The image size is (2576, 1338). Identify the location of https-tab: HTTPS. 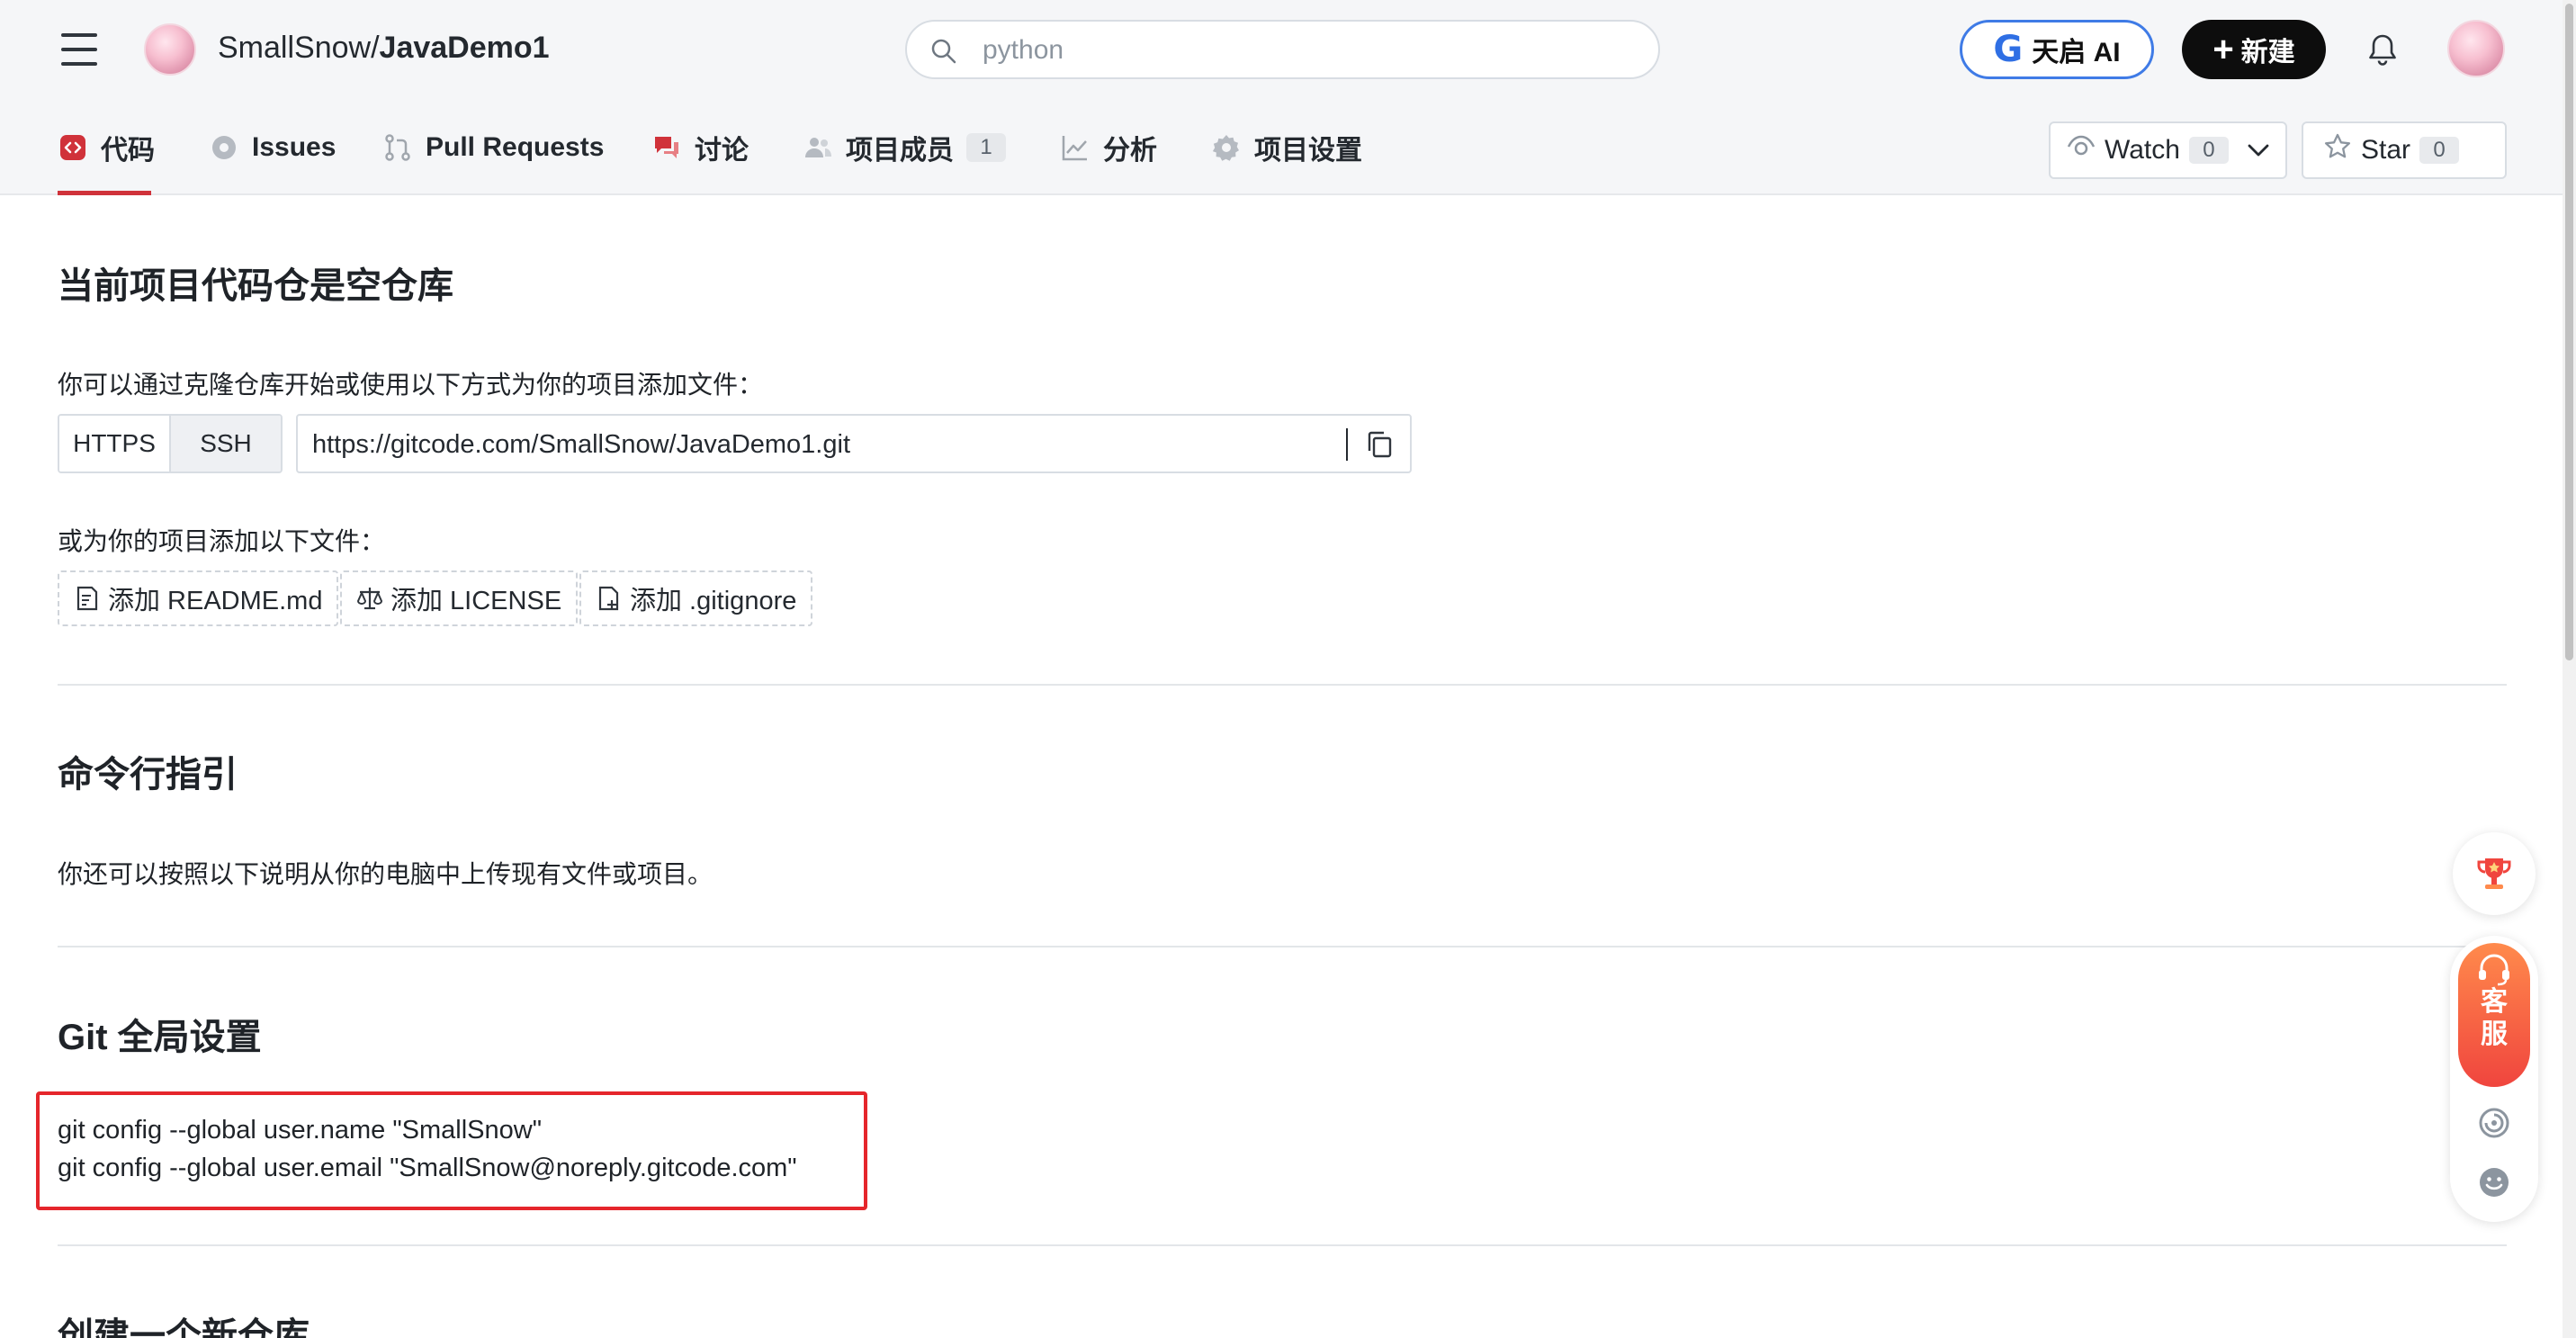
(115, 444).